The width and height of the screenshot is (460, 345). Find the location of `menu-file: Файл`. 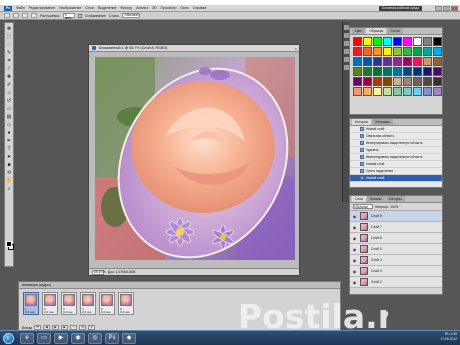

menu-file: Файл is located at coordinates (20, 8).